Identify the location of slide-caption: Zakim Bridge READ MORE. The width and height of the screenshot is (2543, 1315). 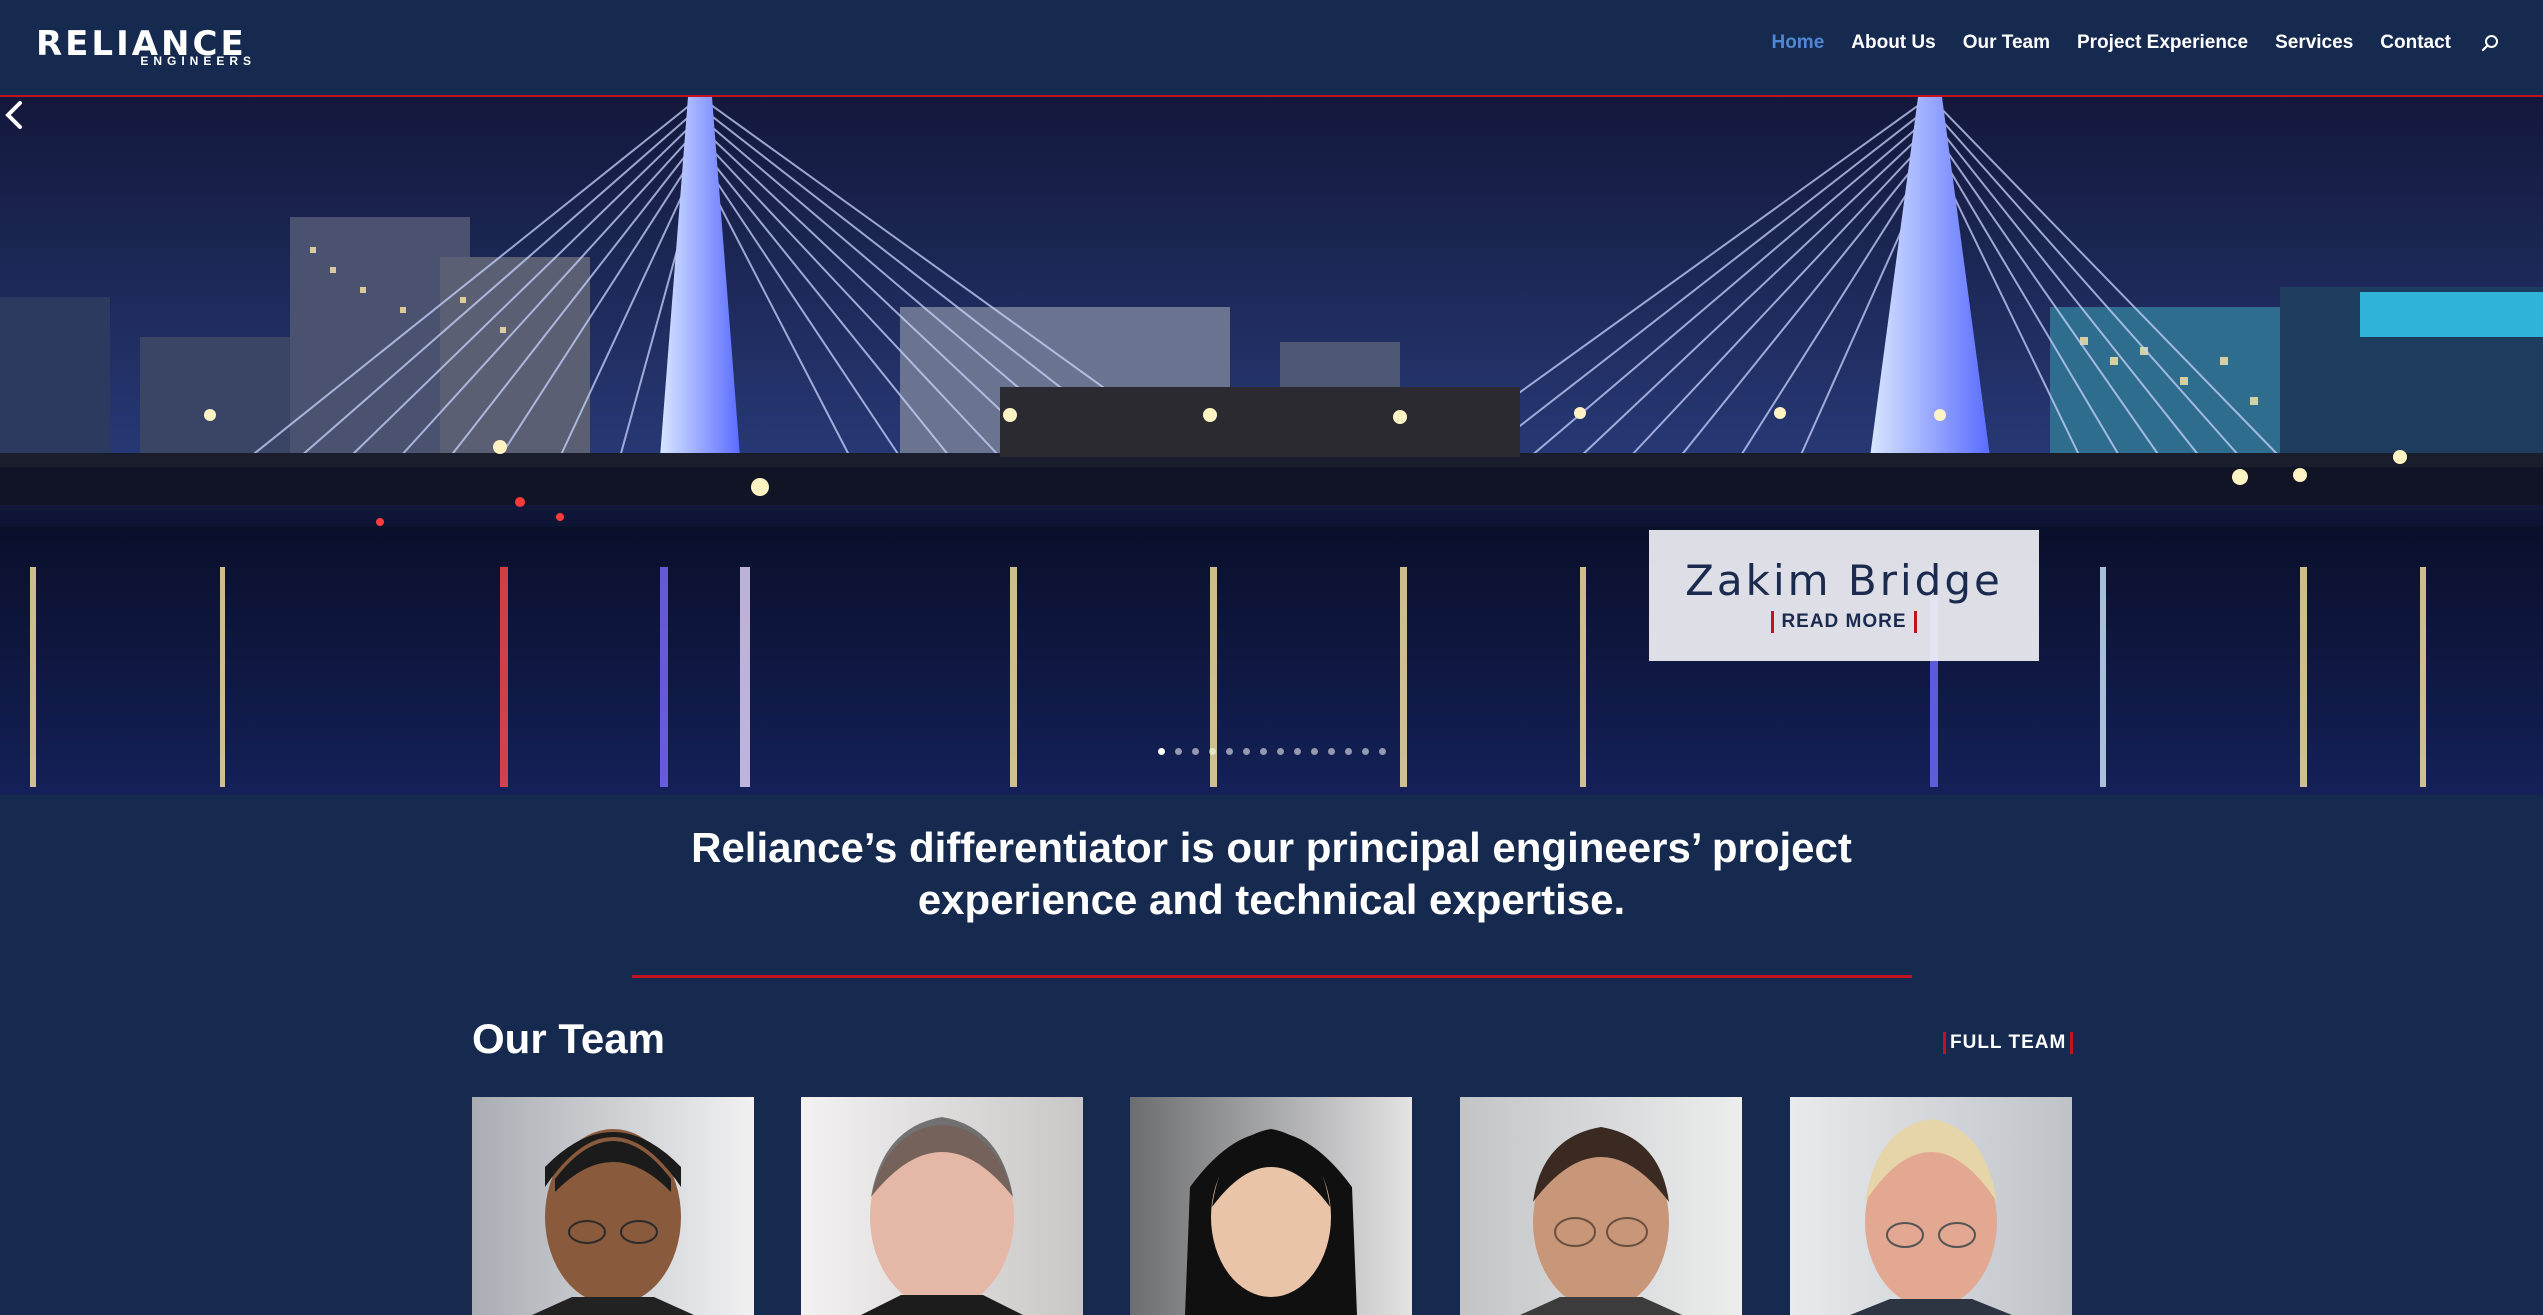
(1844, 595).